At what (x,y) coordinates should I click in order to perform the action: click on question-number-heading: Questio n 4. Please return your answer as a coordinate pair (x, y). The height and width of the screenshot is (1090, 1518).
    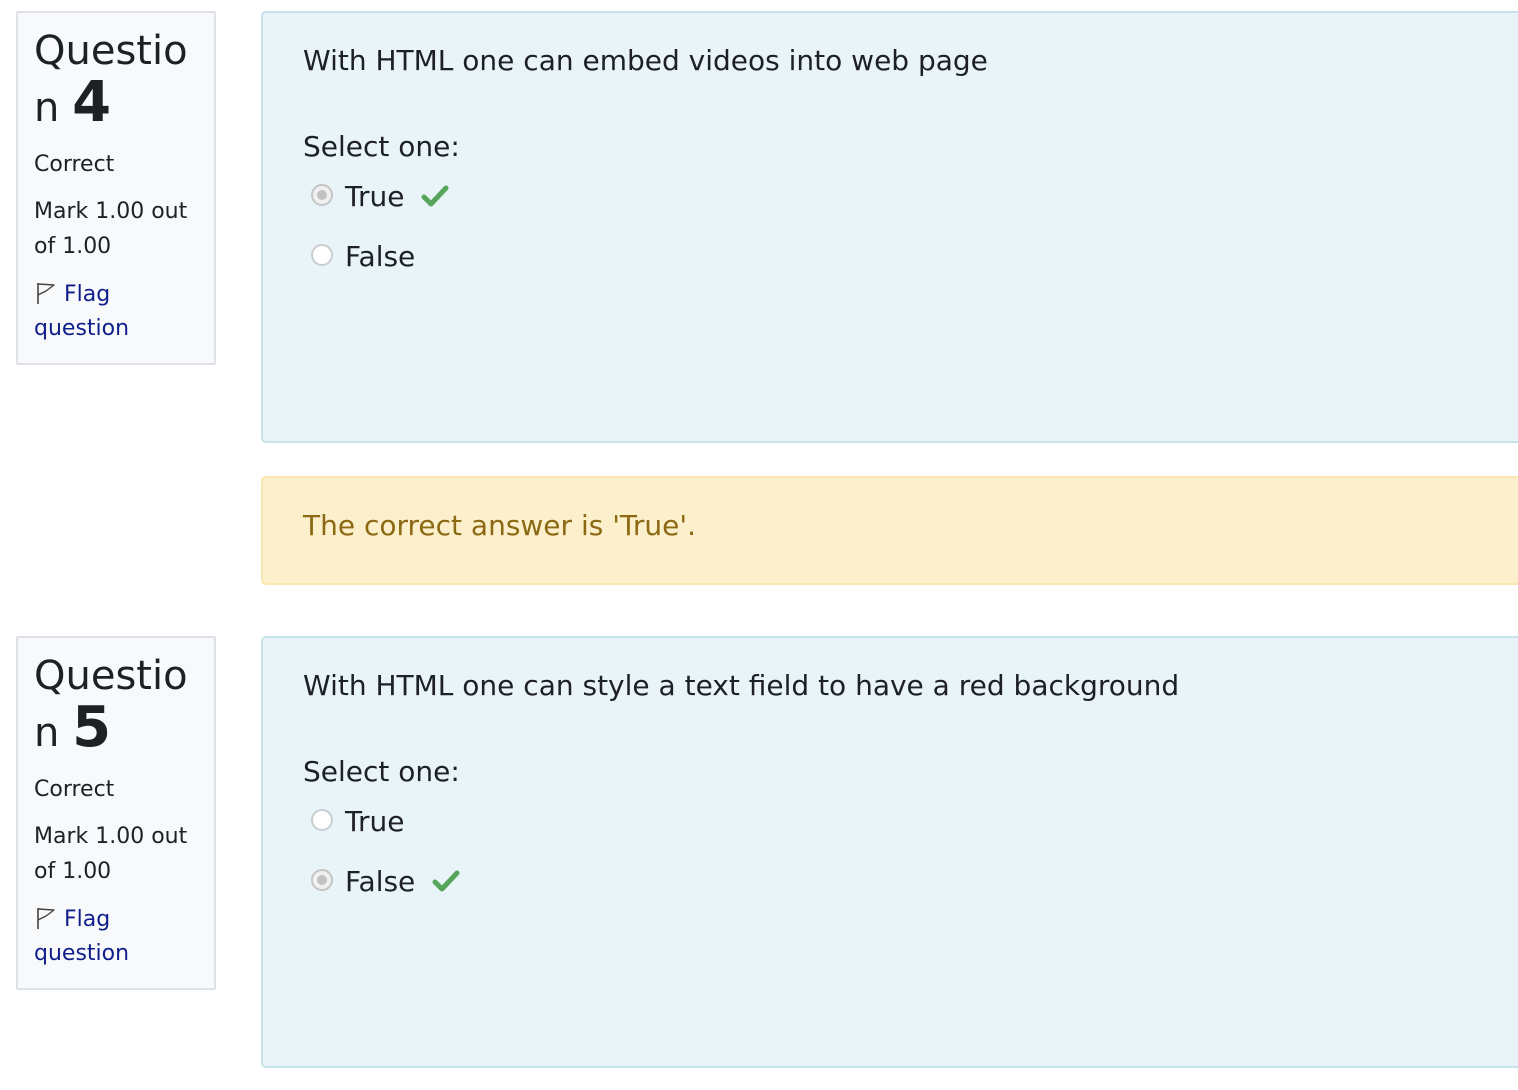
    Looking at the image, I should click on (116, 79).